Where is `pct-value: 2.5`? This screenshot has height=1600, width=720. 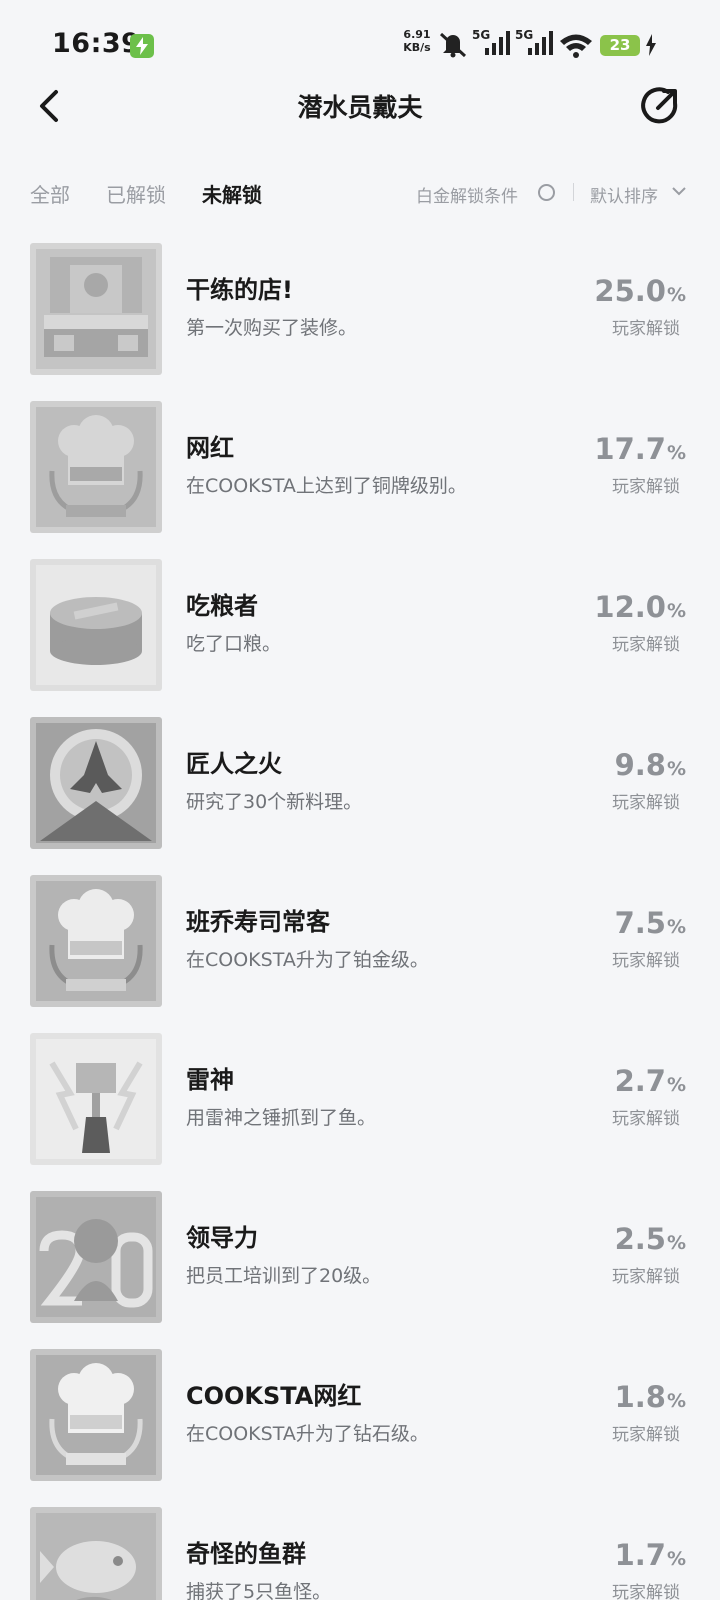 pct-value: 2.5 is located at coordinates (640, 1239).